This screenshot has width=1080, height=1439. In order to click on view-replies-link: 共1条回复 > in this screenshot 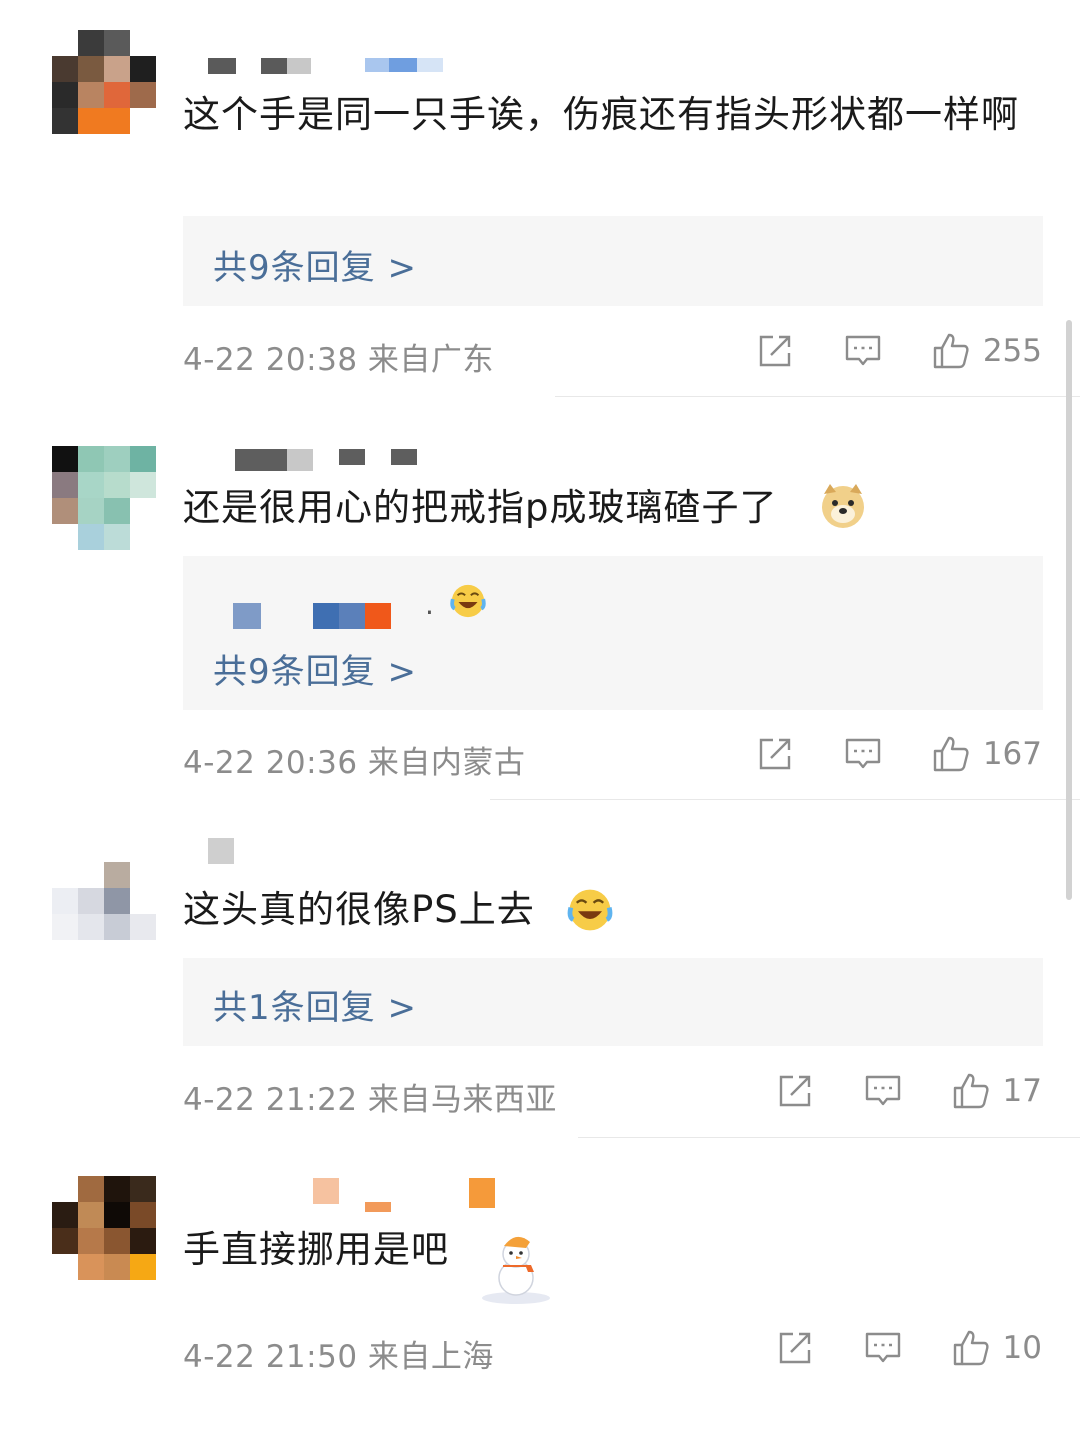, I will do `click(315, 1004)`.